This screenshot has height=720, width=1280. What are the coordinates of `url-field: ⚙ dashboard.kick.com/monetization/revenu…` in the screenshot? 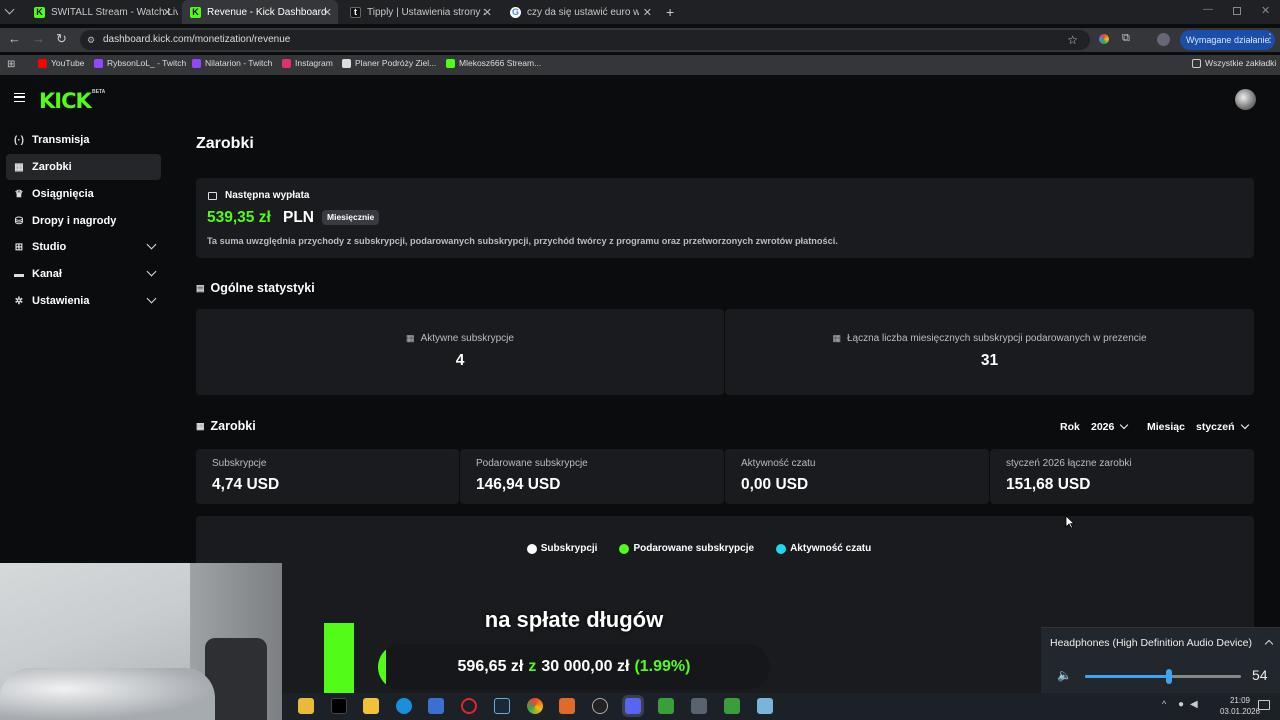 It's located at (585, 40).